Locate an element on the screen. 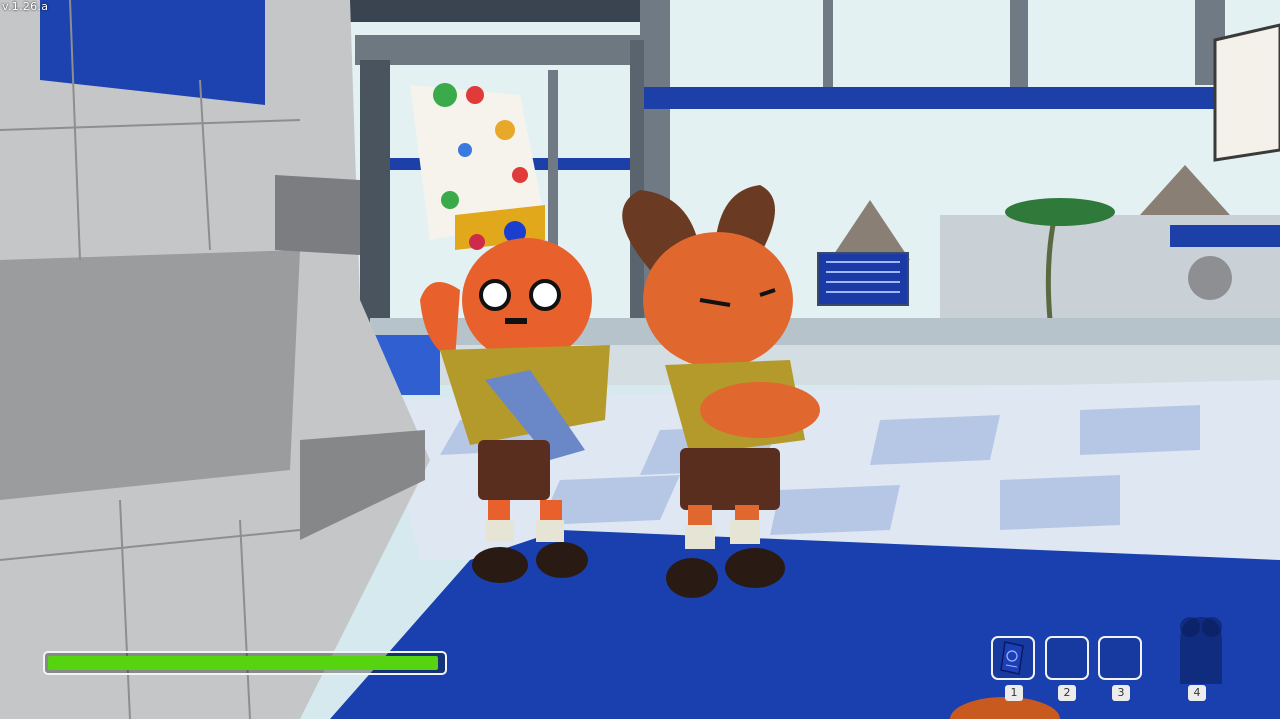  health-bar is located at coordinates (245, 663).